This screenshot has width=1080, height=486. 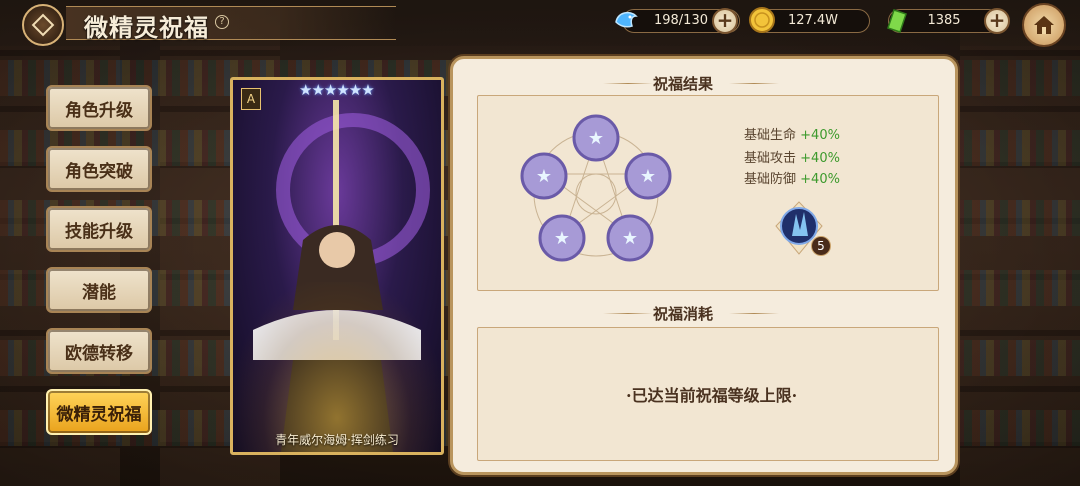 I want to click on stat-attack: 基础攻击 +40%, so click(x=792, y=158).